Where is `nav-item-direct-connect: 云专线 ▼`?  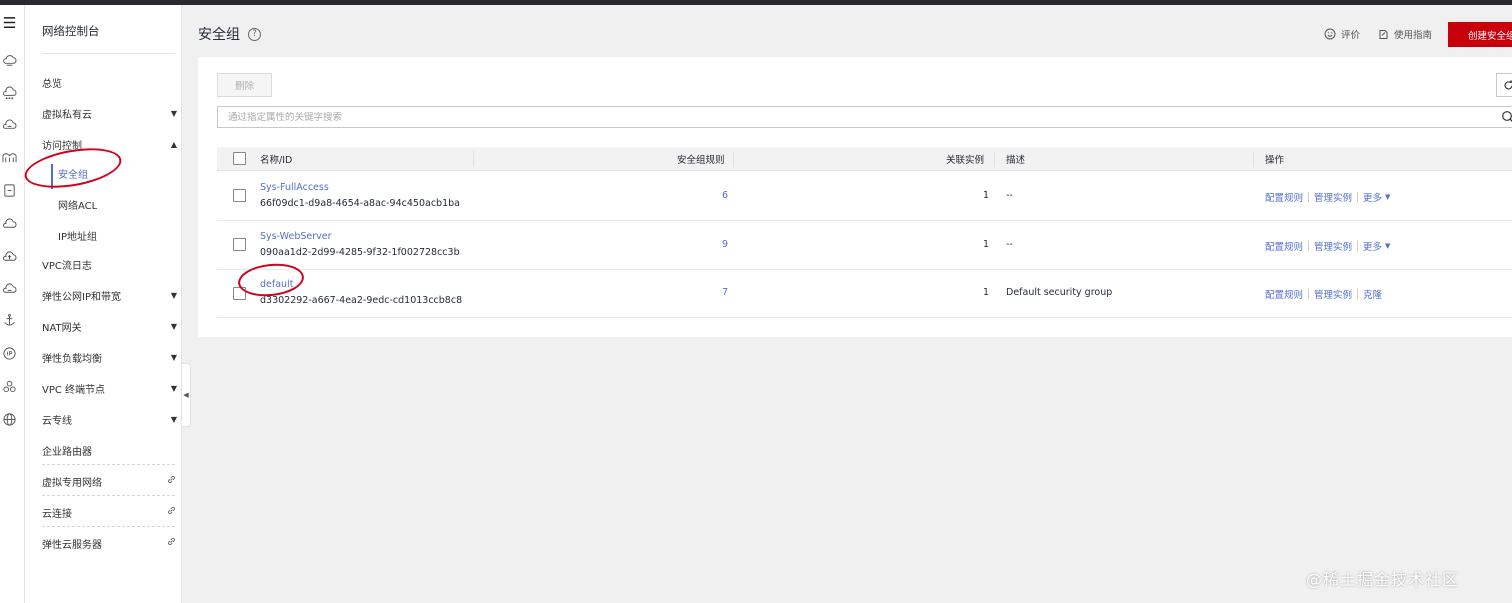
nav-item-direct-connect: 云专线 ▼ is located at coordinates (109, 419).